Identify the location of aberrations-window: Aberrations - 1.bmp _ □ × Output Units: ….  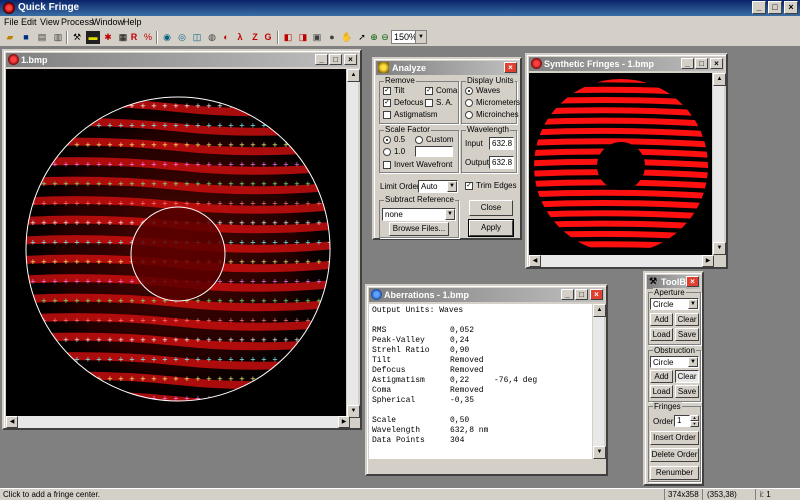
(486, 380).